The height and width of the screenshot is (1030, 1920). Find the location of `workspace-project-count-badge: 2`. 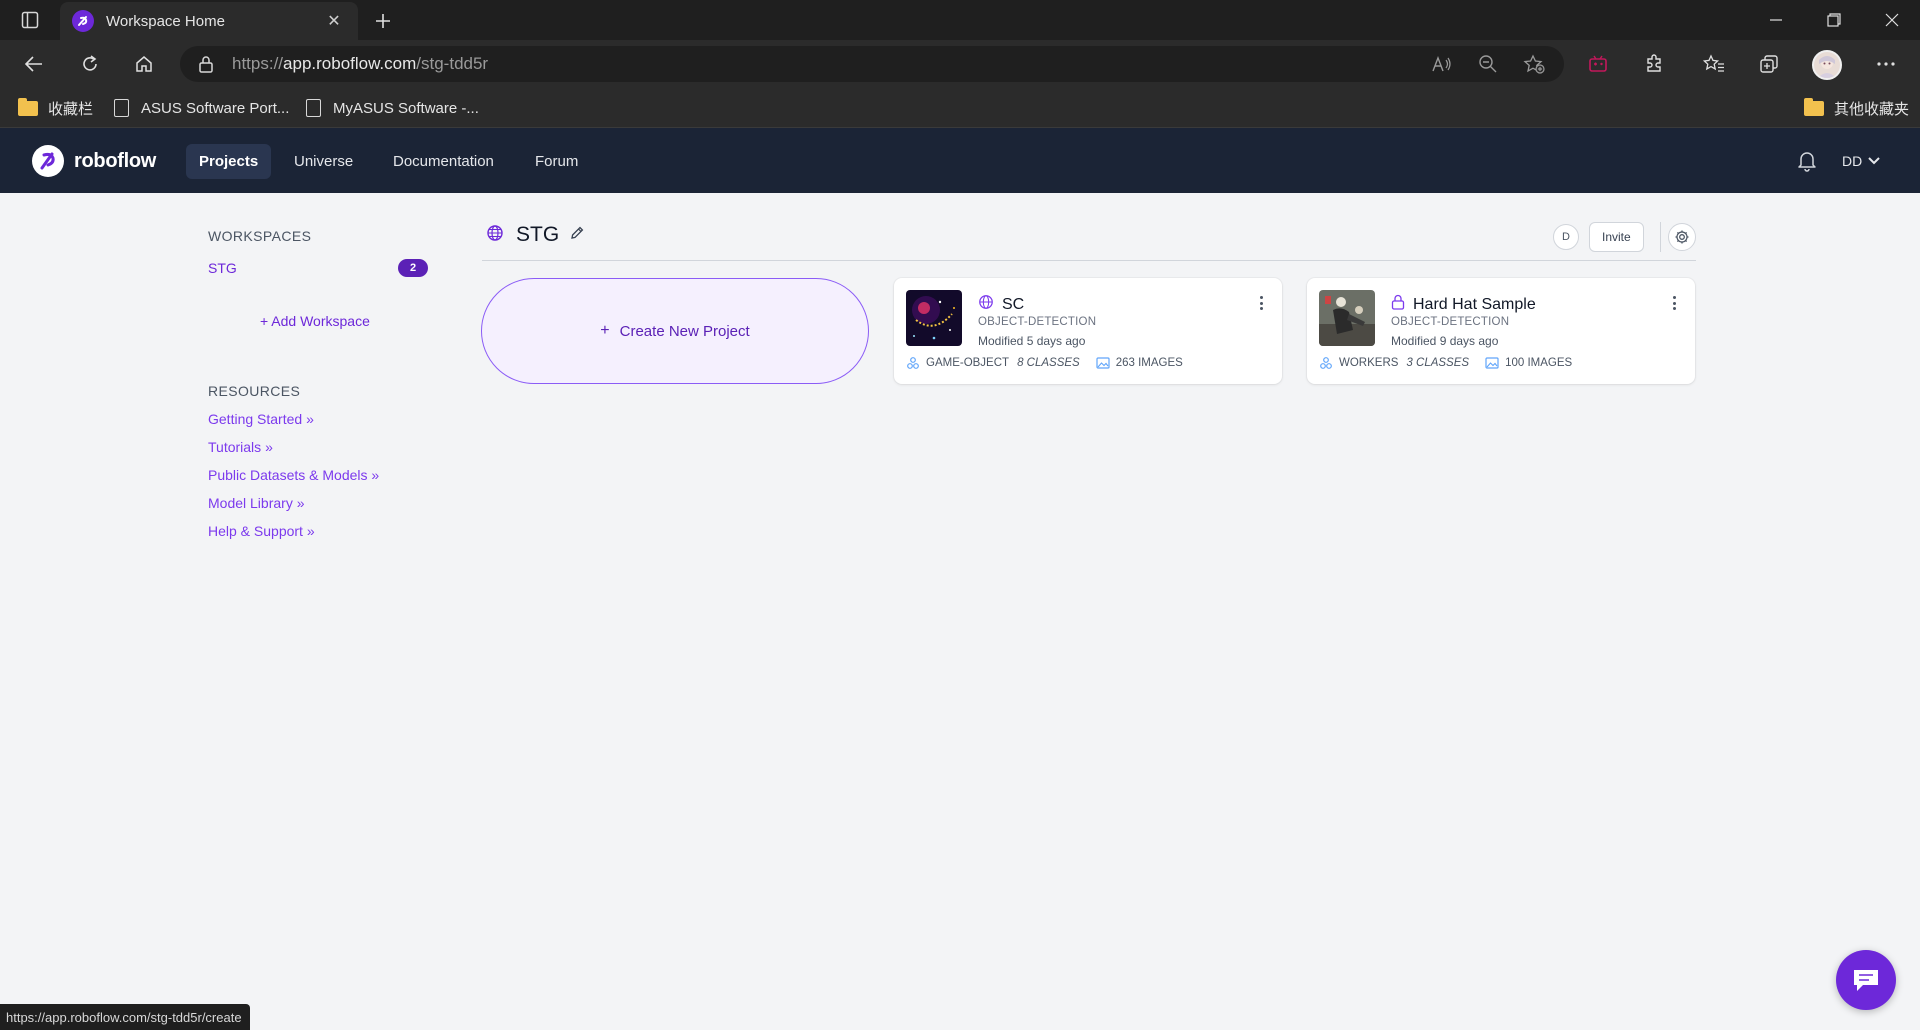

workspace-project-count-badge: 2 is located at coordinates (413, 268).